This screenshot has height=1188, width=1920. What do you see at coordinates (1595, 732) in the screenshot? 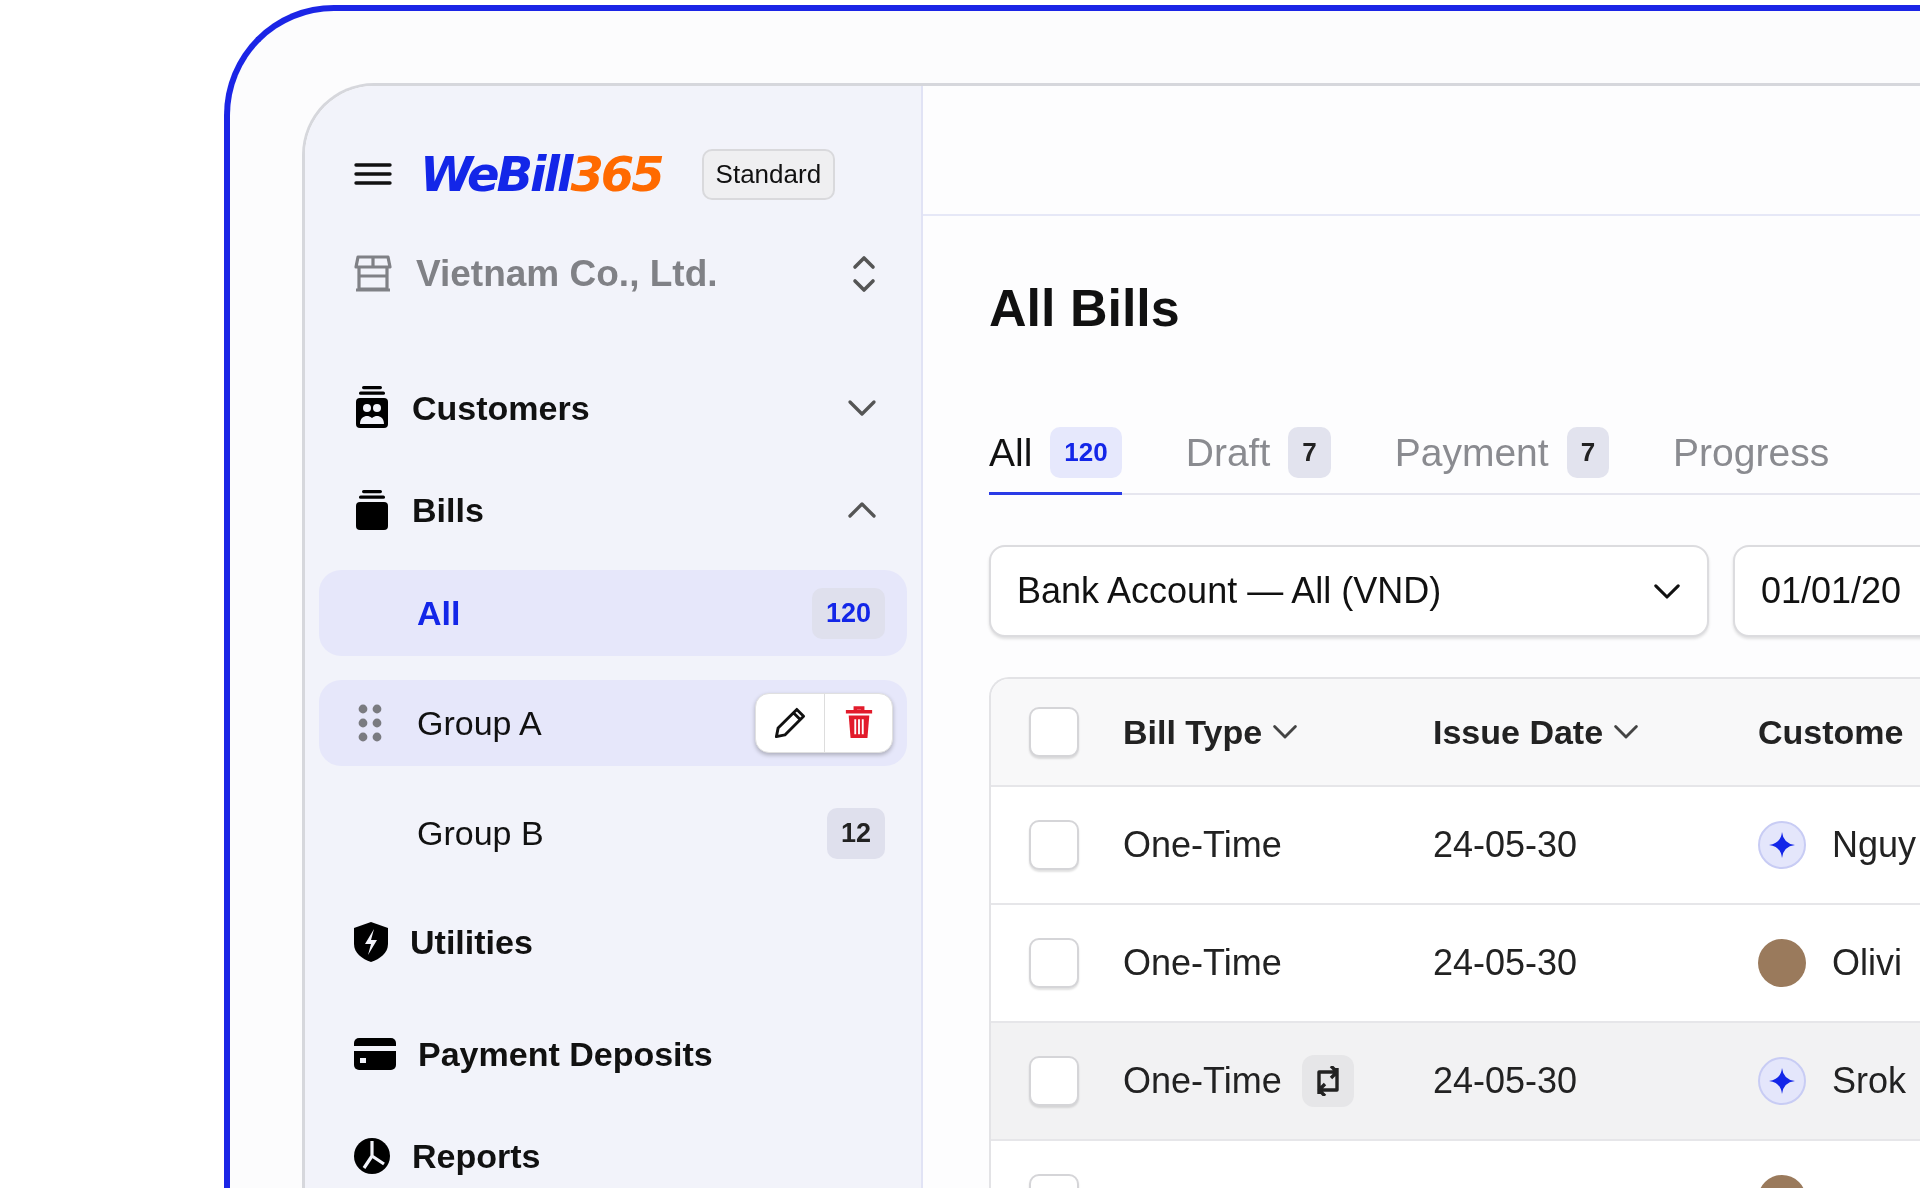
I see `column-header: Issue Date` at bounding box center [1595, 732].